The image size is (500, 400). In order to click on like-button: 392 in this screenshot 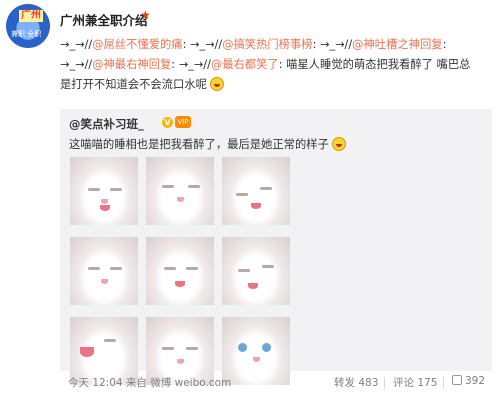, I will do `click(468, 381)`.